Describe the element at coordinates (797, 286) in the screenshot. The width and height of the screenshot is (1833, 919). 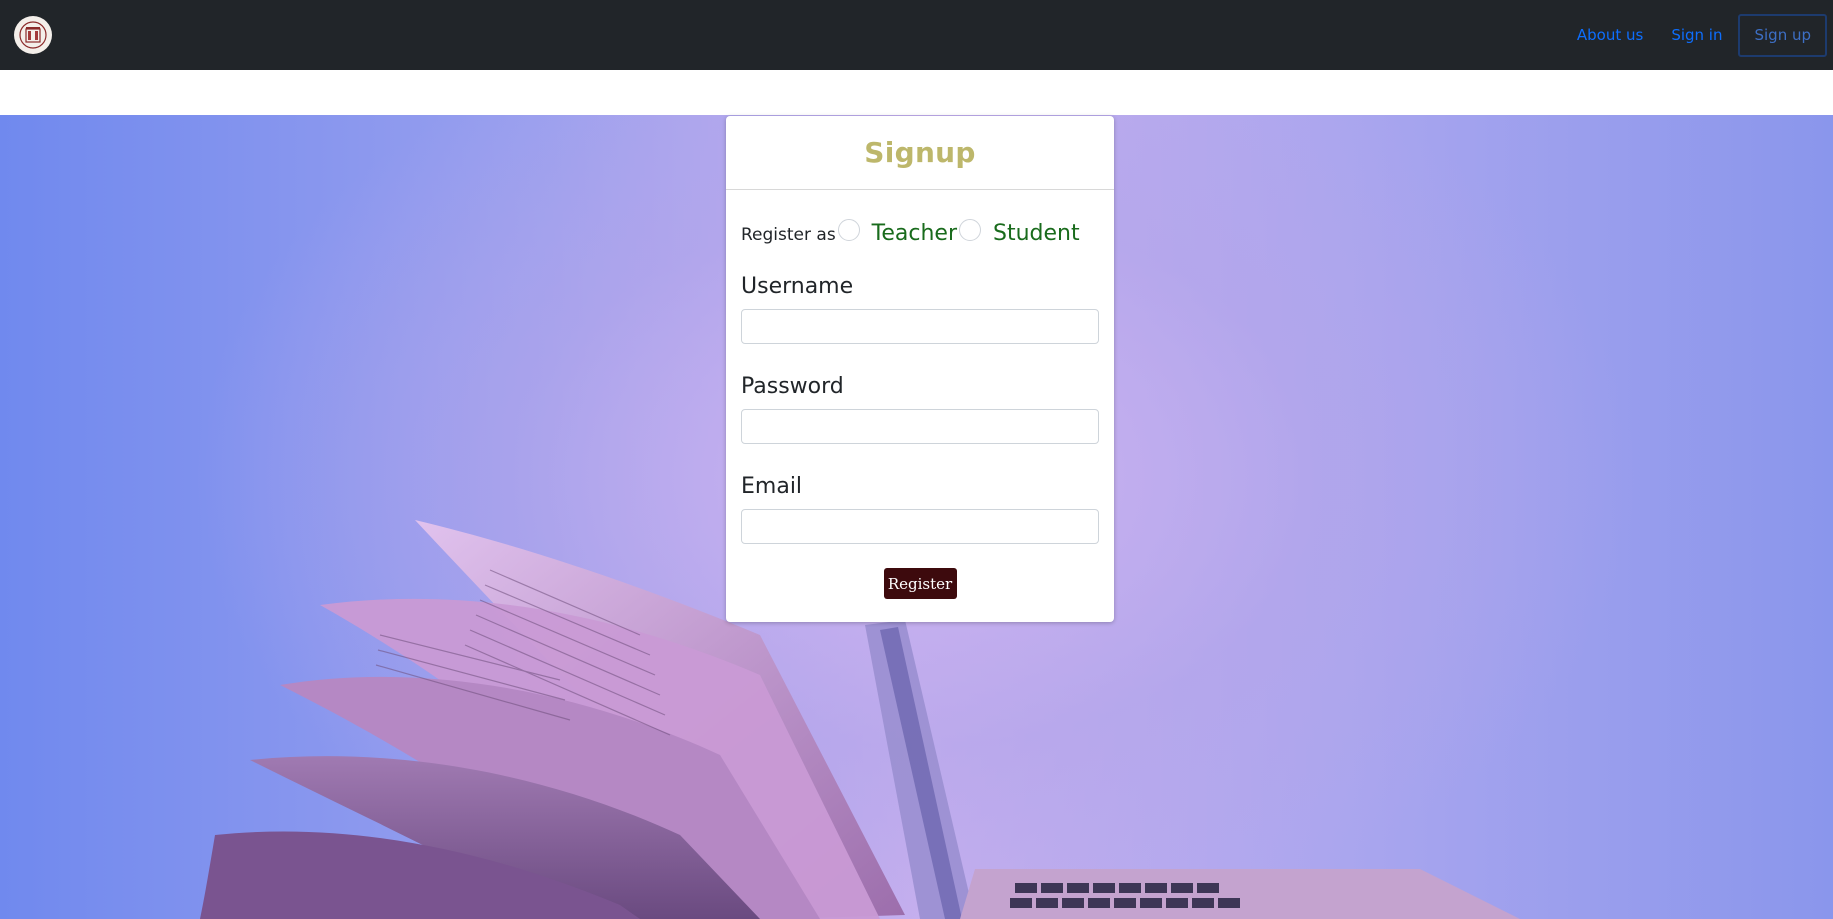
I see `username-label: Username` at that location.